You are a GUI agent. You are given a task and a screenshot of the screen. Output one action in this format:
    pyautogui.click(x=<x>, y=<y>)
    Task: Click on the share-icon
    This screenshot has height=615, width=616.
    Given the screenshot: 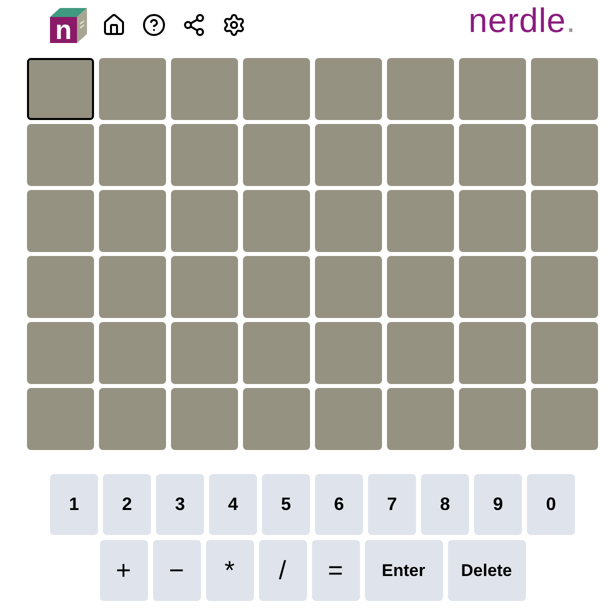 What is the action you would take?
    pyautogui.click(x=194, y=25)
    